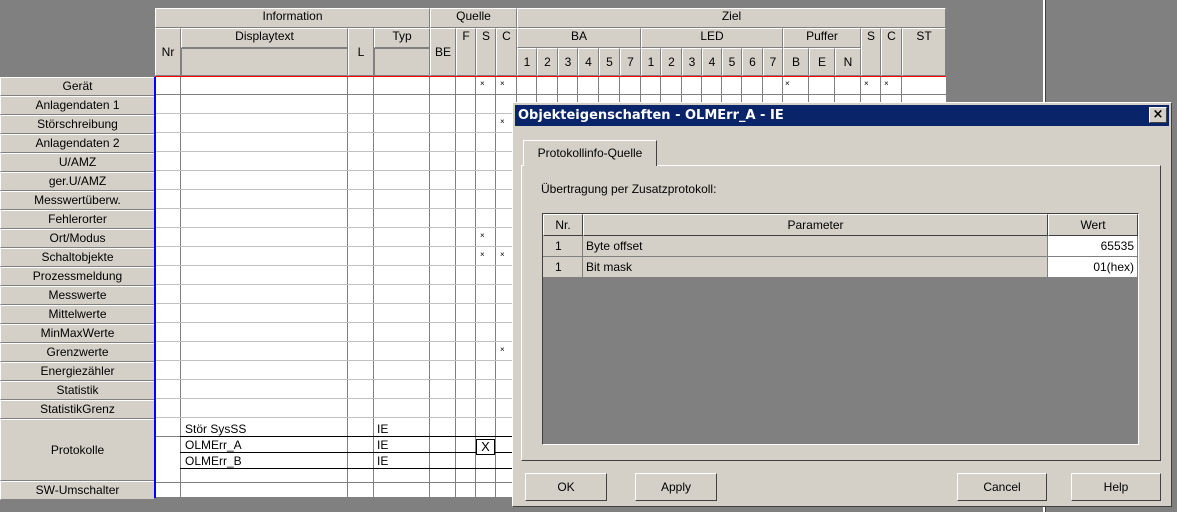 This screenshot has height=512, width=1177. What do you see at coordinates (466, 52) in the screenshot?
I see `header-f: F` at bounding box center [466, 52].